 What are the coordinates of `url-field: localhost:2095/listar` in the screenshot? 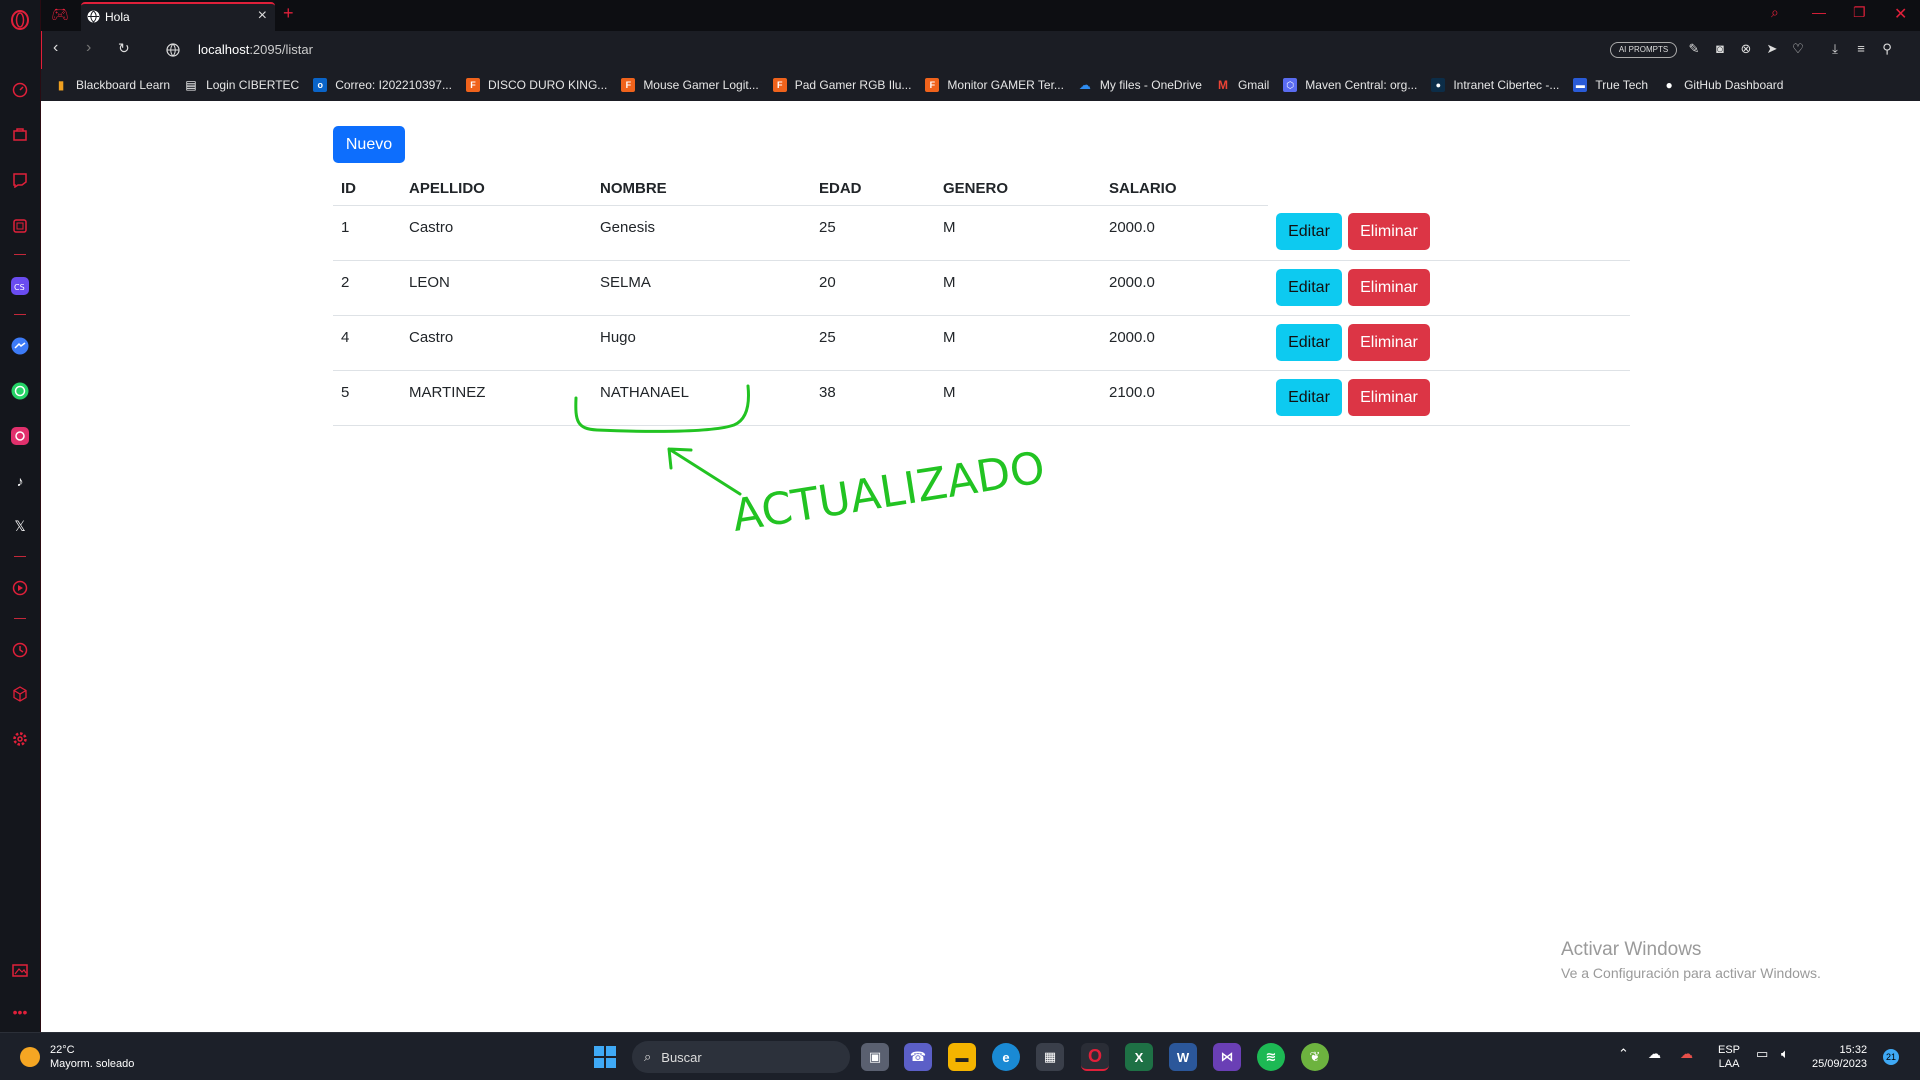 It's located at (255, 49).